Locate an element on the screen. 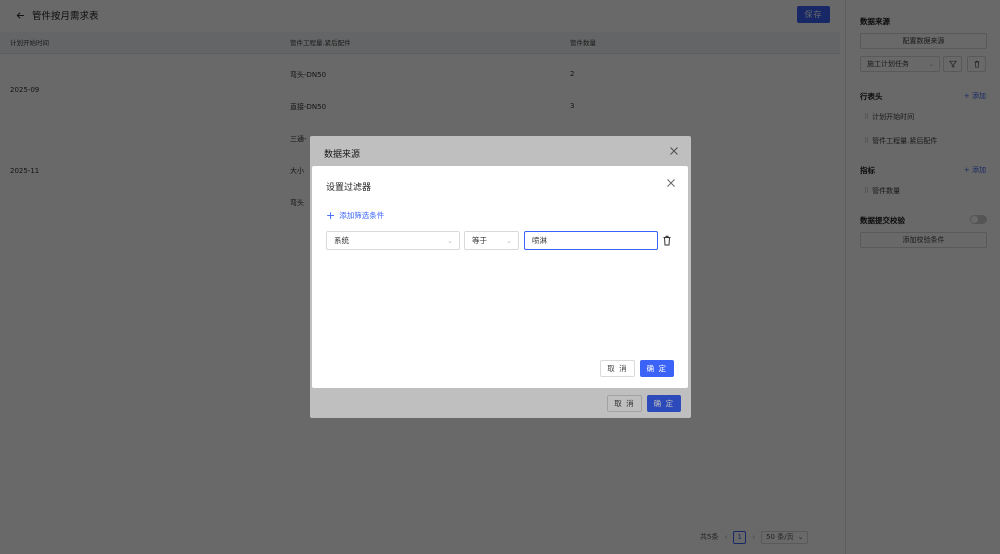 The width and height of the screenshot is (1000, 554). plus-icon: + is located at coordinates (331, 215).